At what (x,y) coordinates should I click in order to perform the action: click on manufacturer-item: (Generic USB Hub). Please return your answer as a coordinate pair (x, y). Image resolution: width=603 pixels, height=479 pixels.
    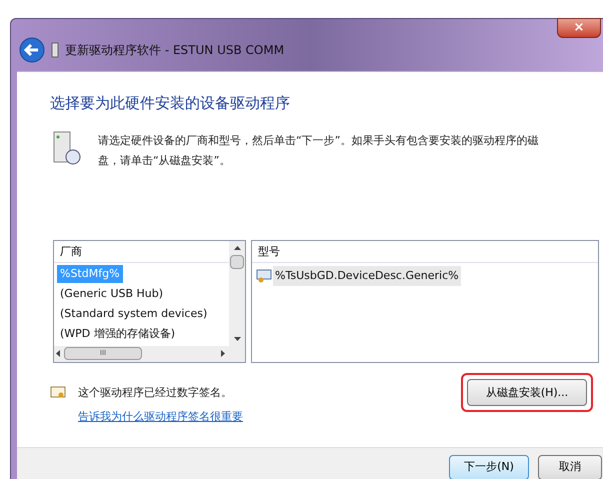
    Looking at the image, I should click on (111, 293).